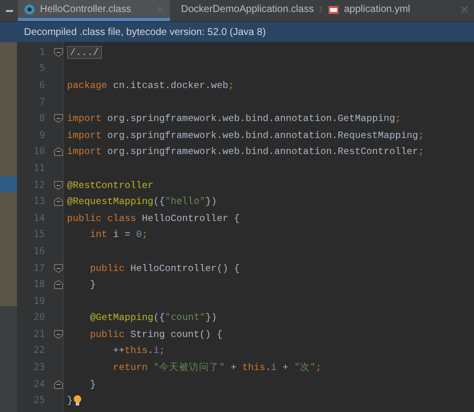  What do you see at coordinates (245, 135) in the screenshot?
I see `code-line: import org.springframework.web.bind.annotation.RequestMapping;` at bounding box center [245, 135].